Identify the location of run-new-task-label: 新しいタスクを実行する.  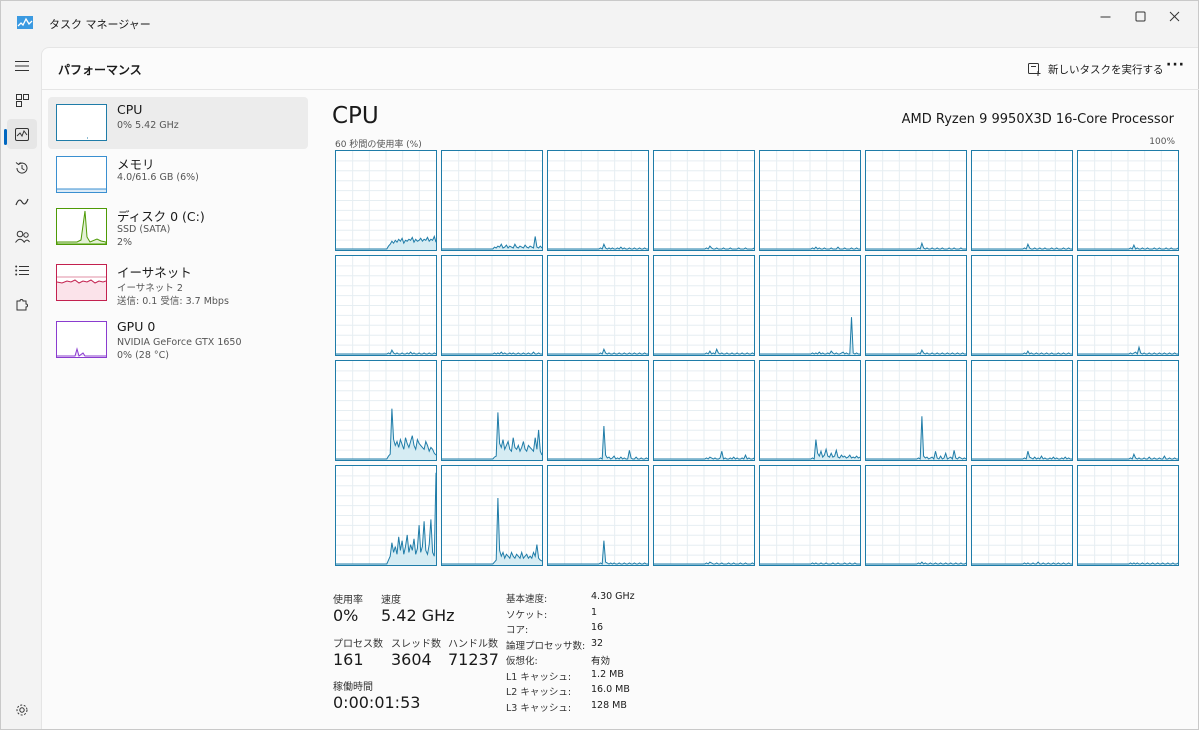
(1106, 69).